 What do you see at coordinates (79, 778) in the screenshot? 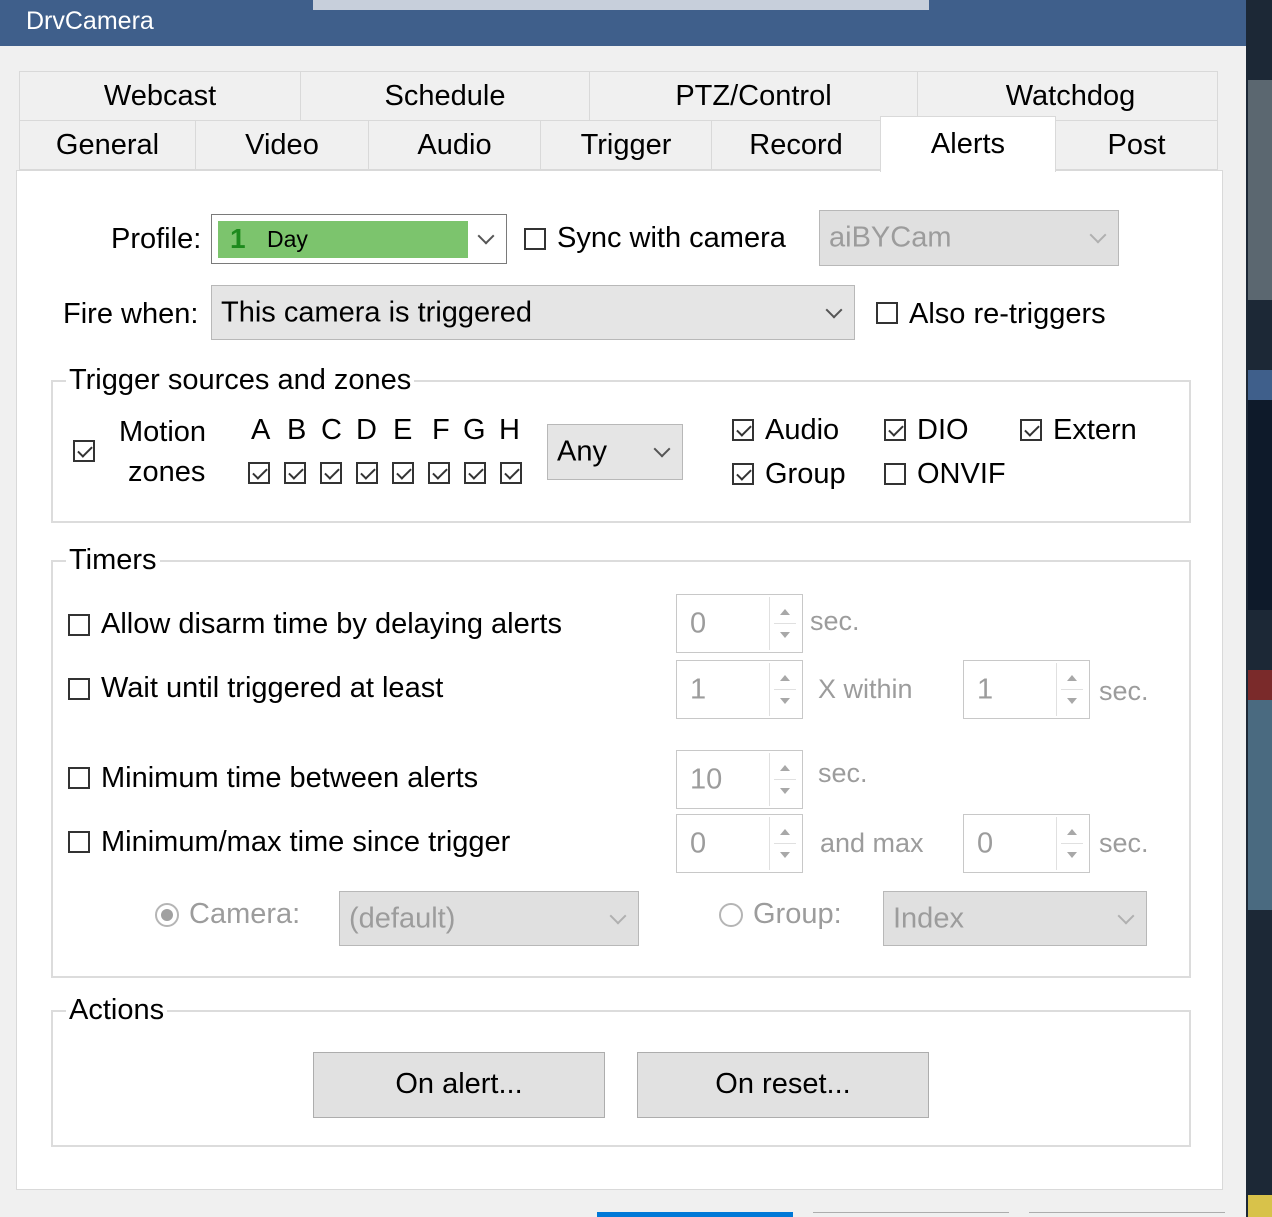
I see `min-between-checkbox` at bounding box center [79, 778].